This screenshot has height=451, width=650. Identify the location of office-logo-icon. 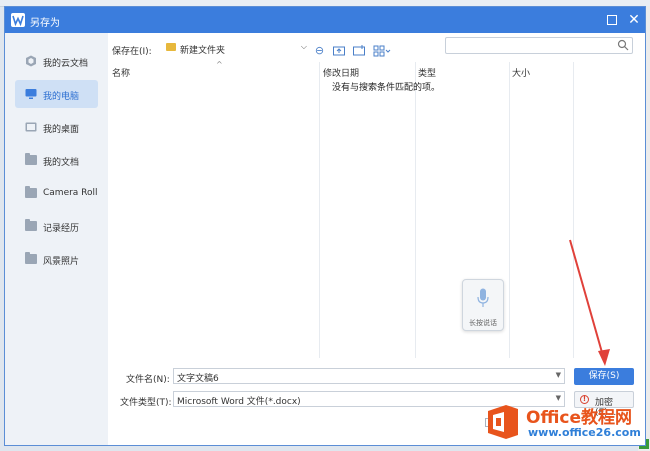
(503, 422).